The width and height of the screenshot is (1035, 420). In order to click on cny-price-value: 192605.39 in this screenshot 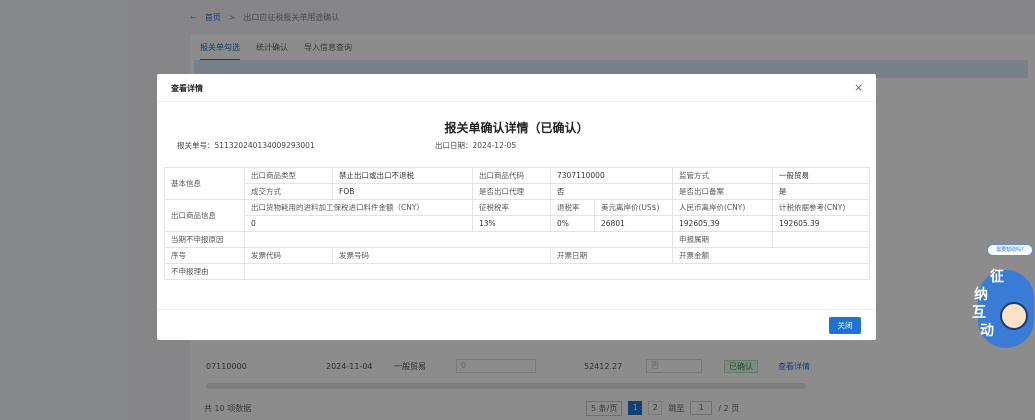, I will do `click(722, 223)`.